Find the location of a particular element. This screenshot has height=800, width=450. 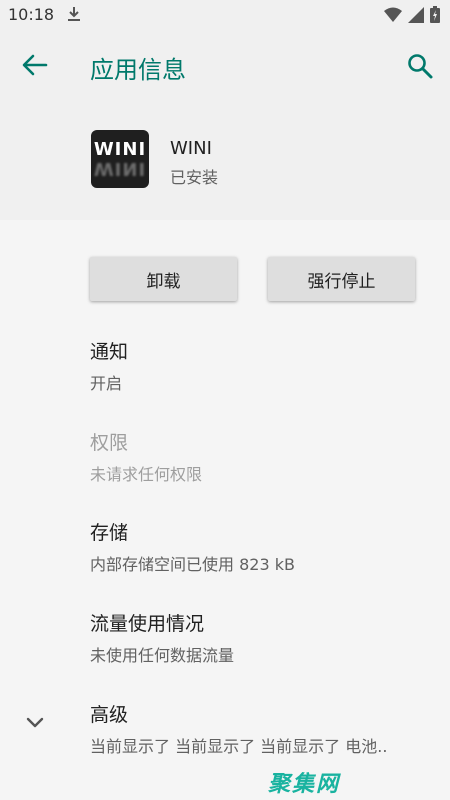

page-title: 应用信息 is located at coordinates (138, 70).